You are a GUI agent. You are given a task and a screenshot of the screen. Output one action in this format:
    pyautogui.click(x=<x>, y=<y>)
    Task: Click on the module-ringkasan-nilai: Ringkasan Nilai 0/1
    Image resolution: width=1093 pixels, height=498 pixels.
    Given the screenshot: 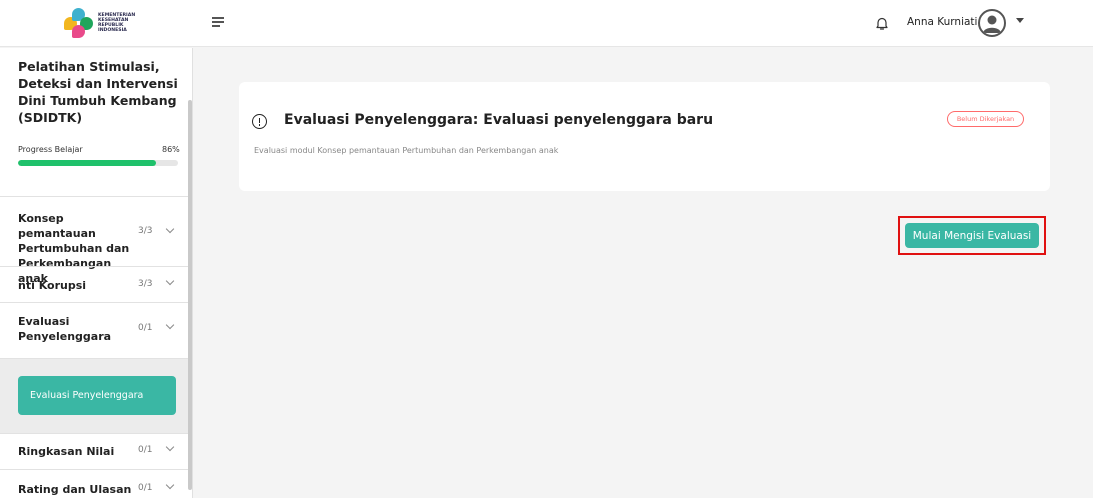 What is the action you would take?
    pyautogui.click(x=94, y=451)
    